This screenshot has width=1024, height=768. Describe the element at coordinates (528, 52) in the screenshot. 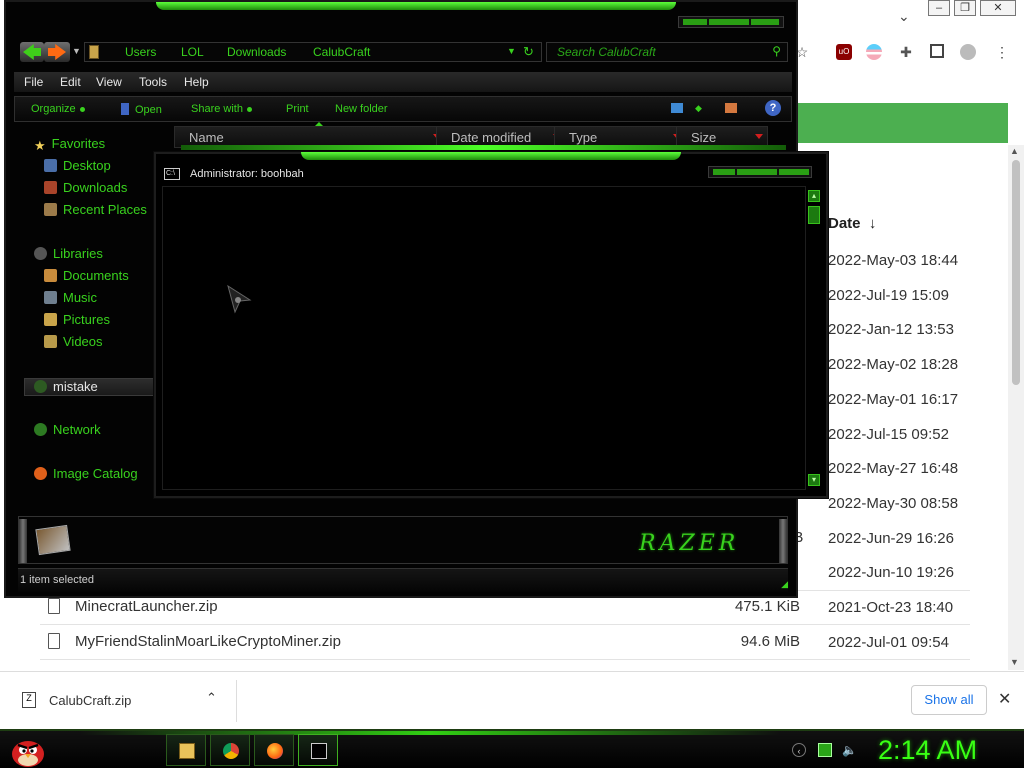

I see `refresh-icon: ↻` at that location.